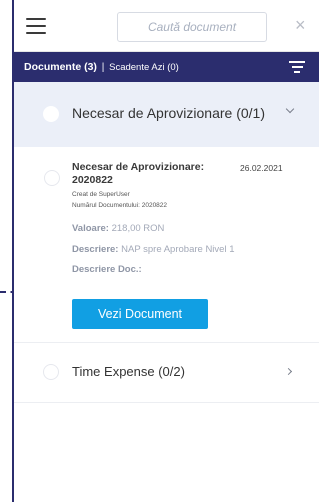  What do you see at coordinates (140, 314) in the screenshot?
I see `view-document-button: Vezi Document` at bounding box center [140, 314].